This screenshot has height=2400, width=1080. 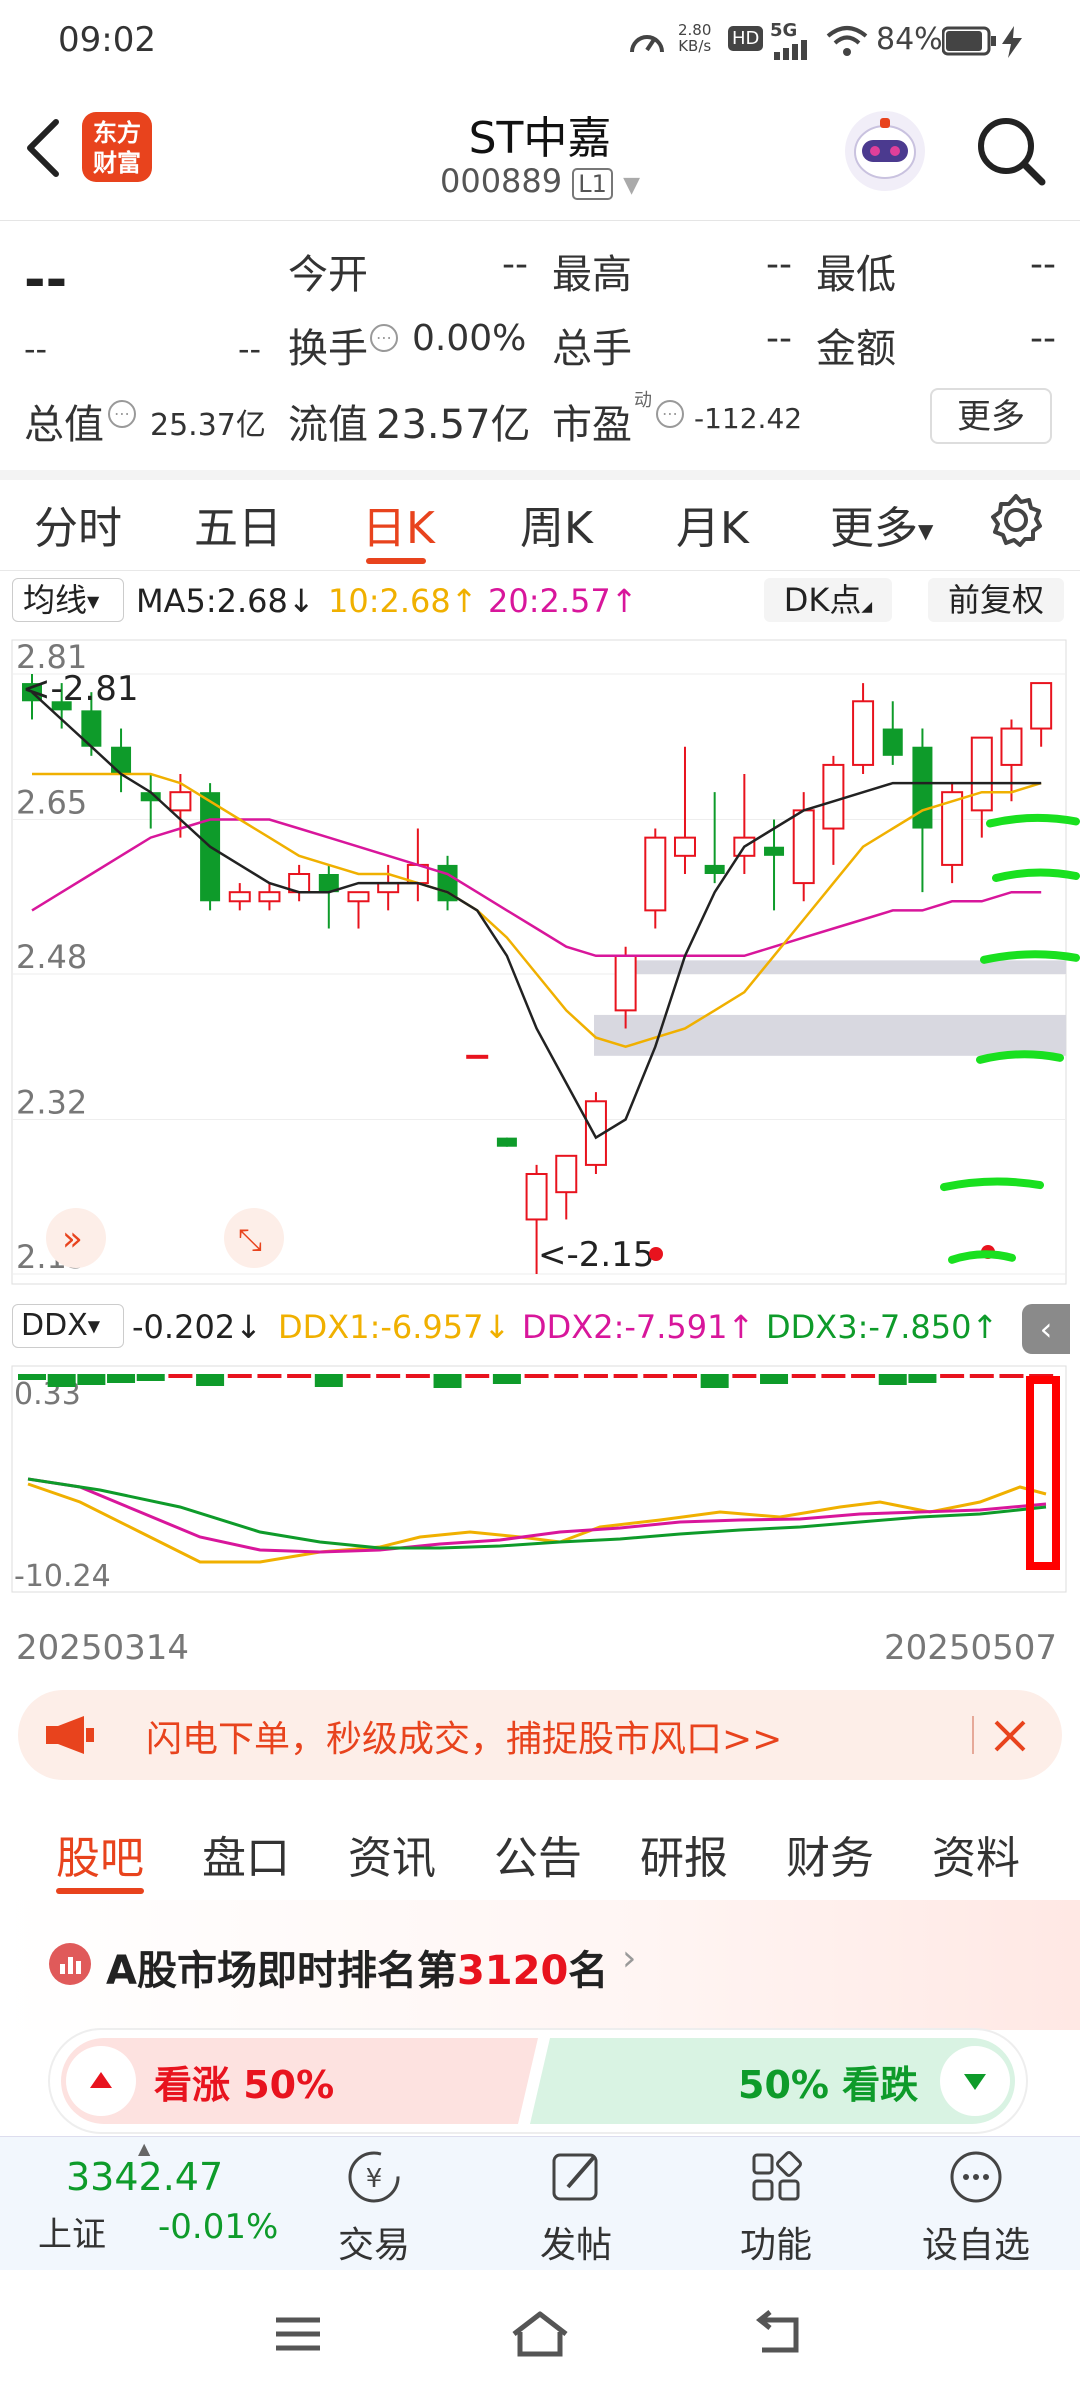 I want to click on tab-five-day: 五日, so click(x=238, y=524).